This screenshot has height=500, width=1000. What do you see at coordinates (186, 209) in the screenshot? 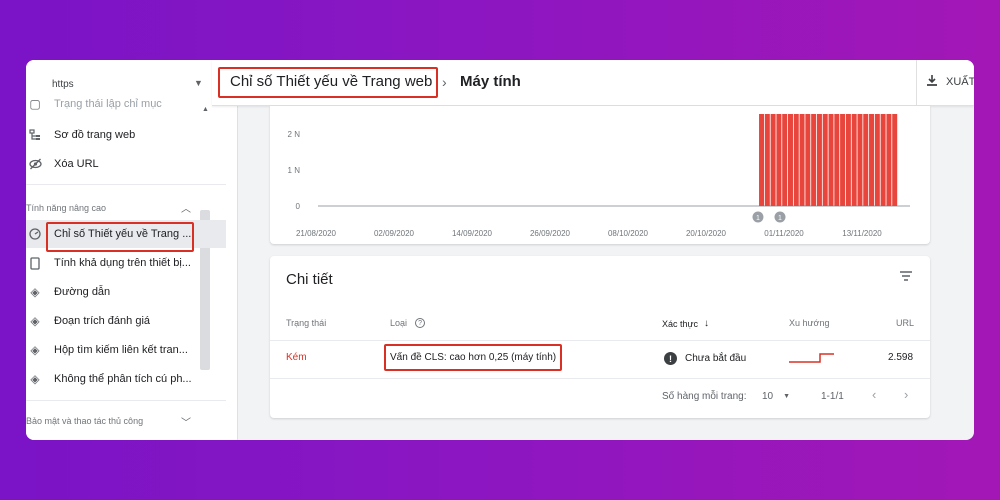
I see `chevron-up-icon: ︿` at bounding box center [186, 209].